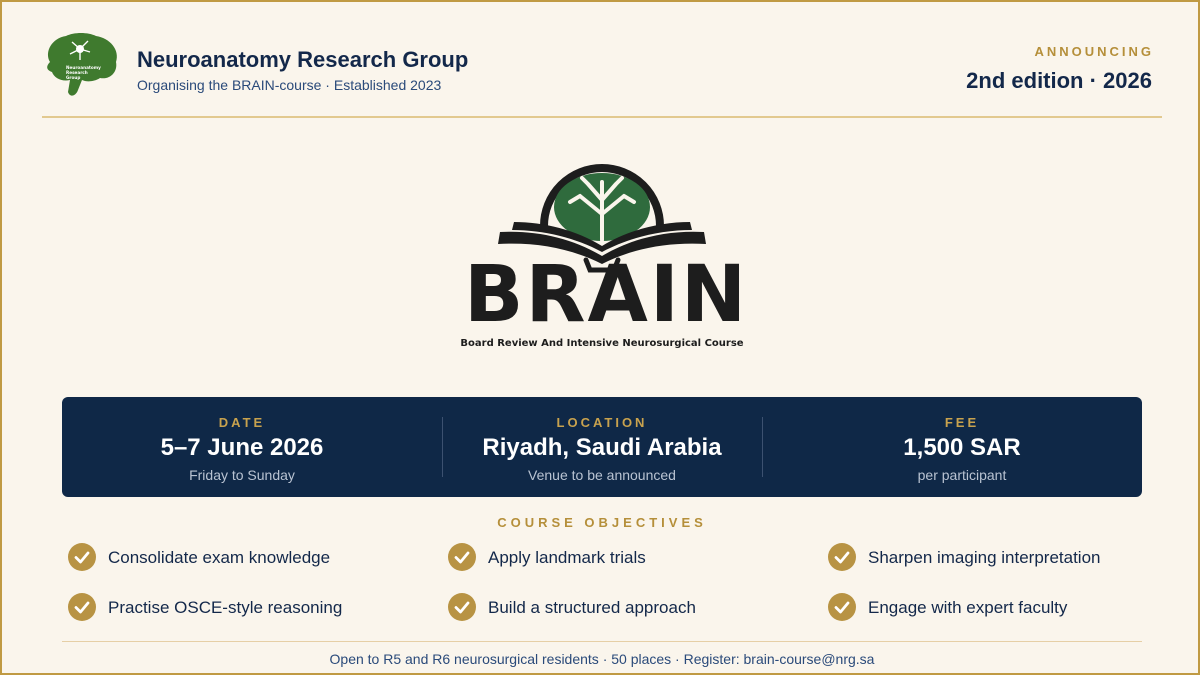  Describe the element at coordinates (602, 422) in the screenshot. I see `info-label: LOCATION` at that location.